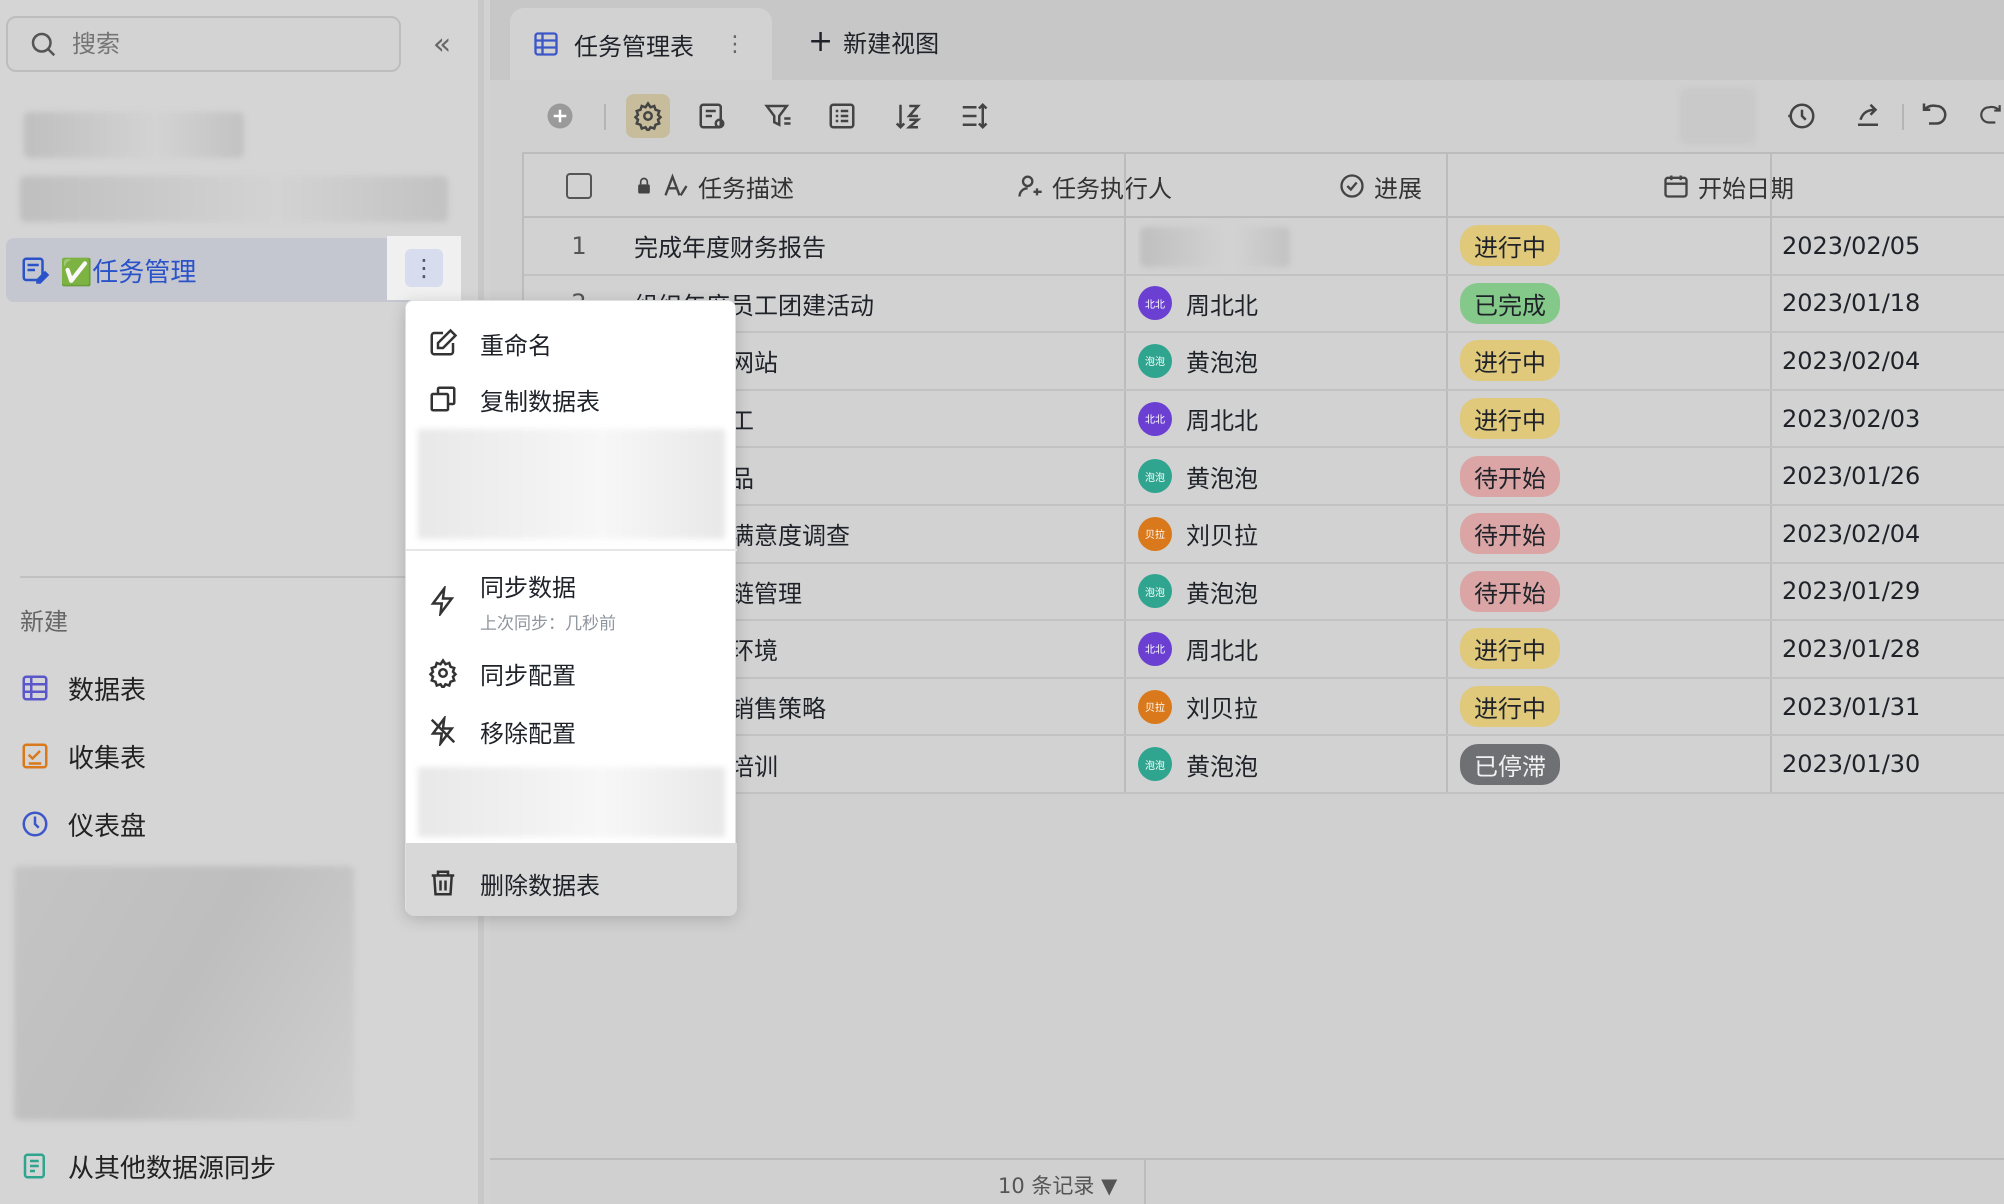 This screenshot has width=2004, height=1204. I want to click on table-row: 7优化供应链管理泡泡黄泡泡待开始2023/01/29, so click(1264, 593).